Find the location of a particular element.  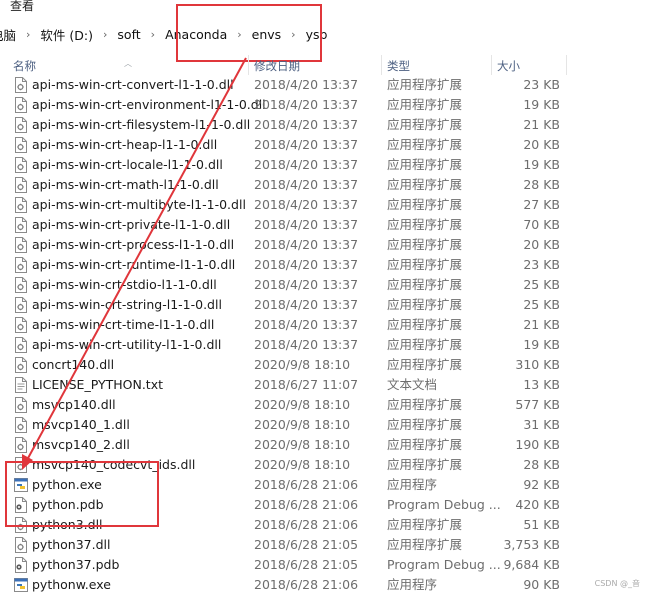

file-size: 21 KB is located at coordinates (541, 324).